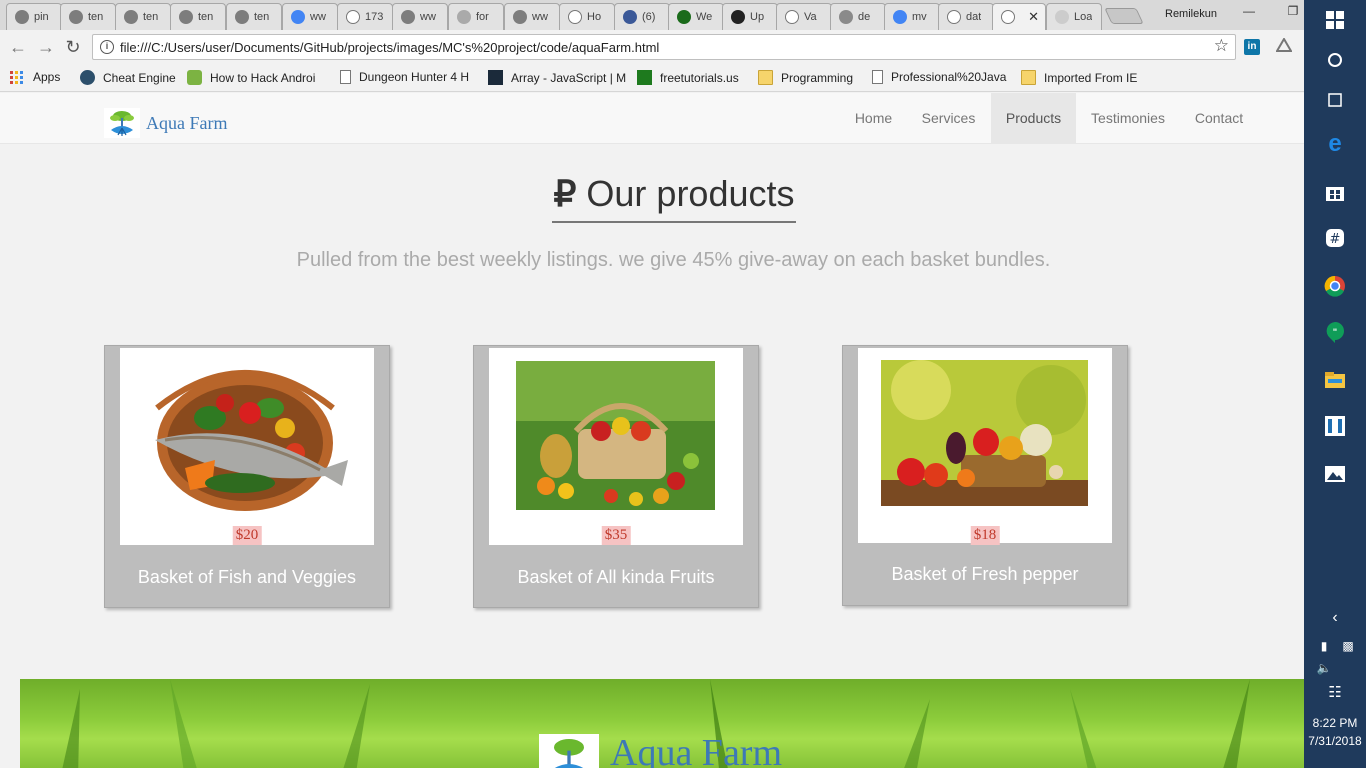  What do you see at coordinates (688, 77) in the screenshot?
I see `bookmark-item: freetutorials.us` at bounding box center [688, 77].